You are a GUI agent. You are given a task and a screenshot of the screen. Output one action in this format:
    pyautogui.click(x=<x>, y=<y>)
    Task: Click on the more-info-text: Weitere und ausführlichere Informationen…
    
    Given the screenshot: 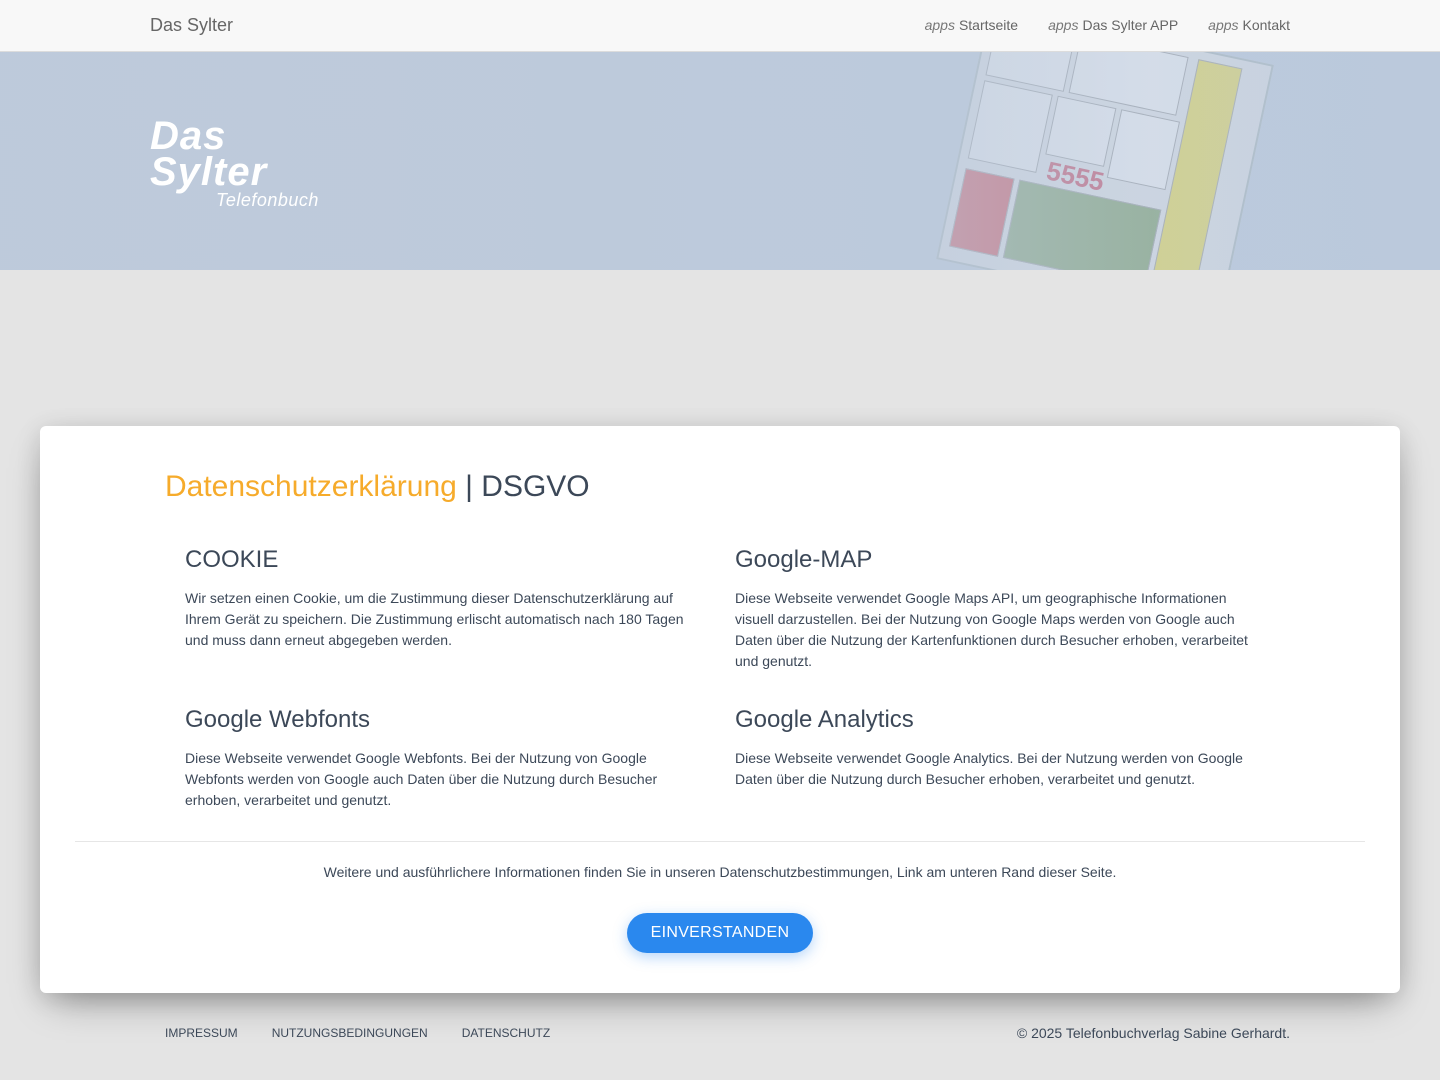 What is the action you would take?
    pyautogui.click(x=720, y=872)
    